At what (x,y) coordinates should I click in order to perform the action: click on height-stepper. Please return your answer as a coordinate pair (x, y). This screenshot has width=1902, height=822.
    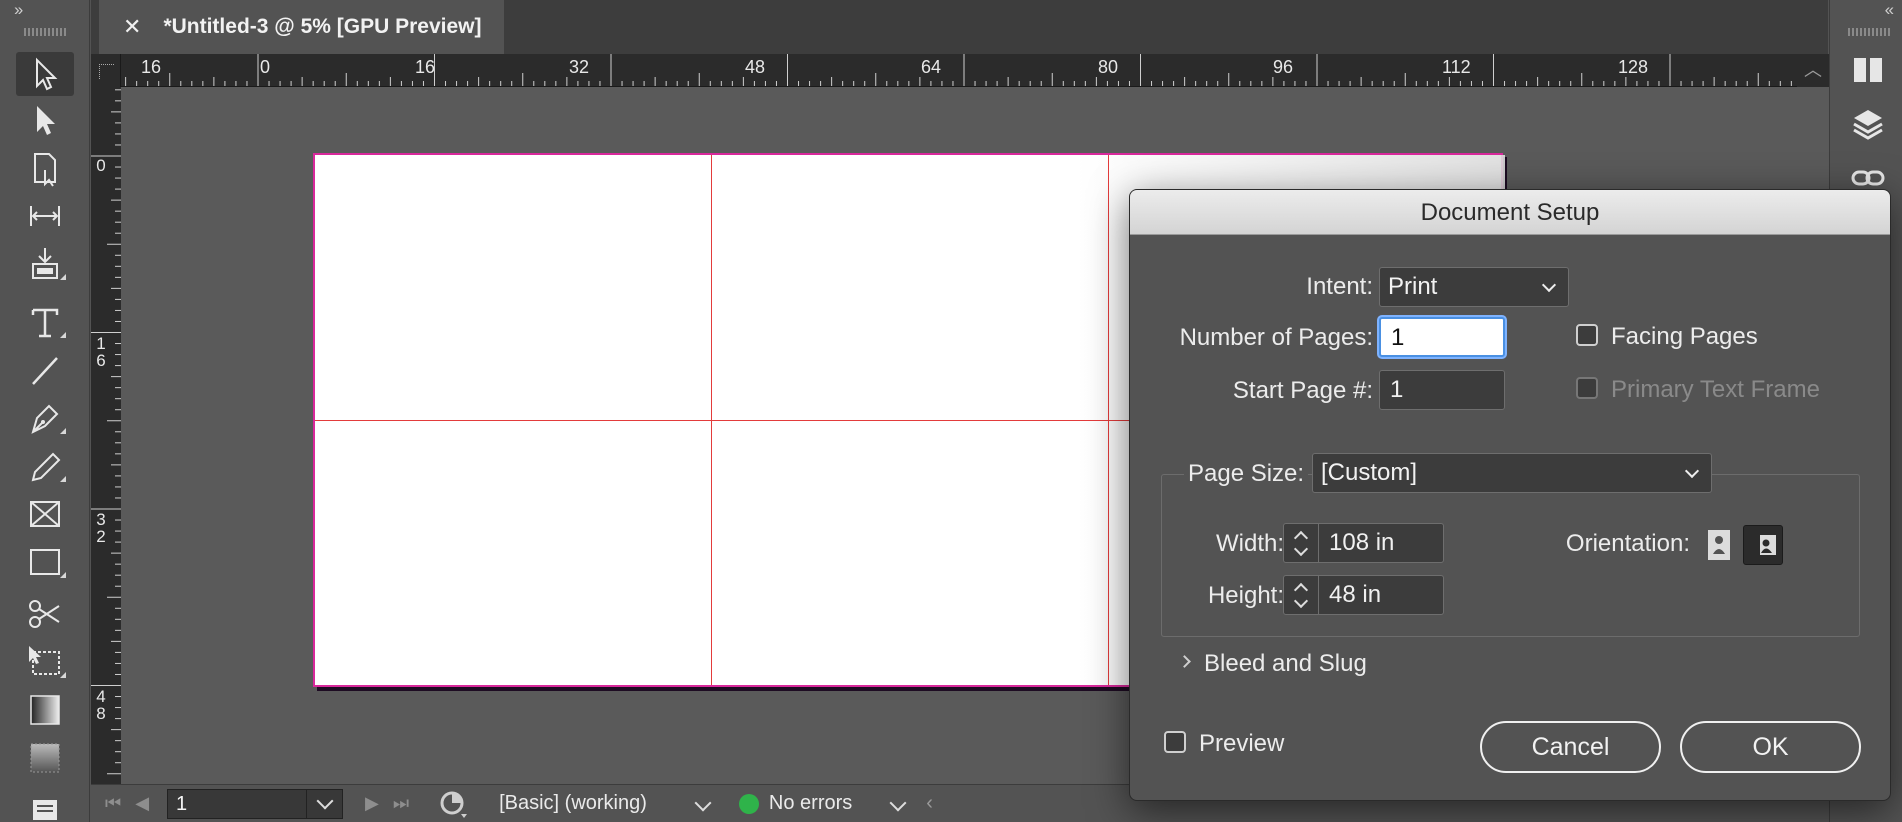
    Looking at the image, I should click on (1301, 595).